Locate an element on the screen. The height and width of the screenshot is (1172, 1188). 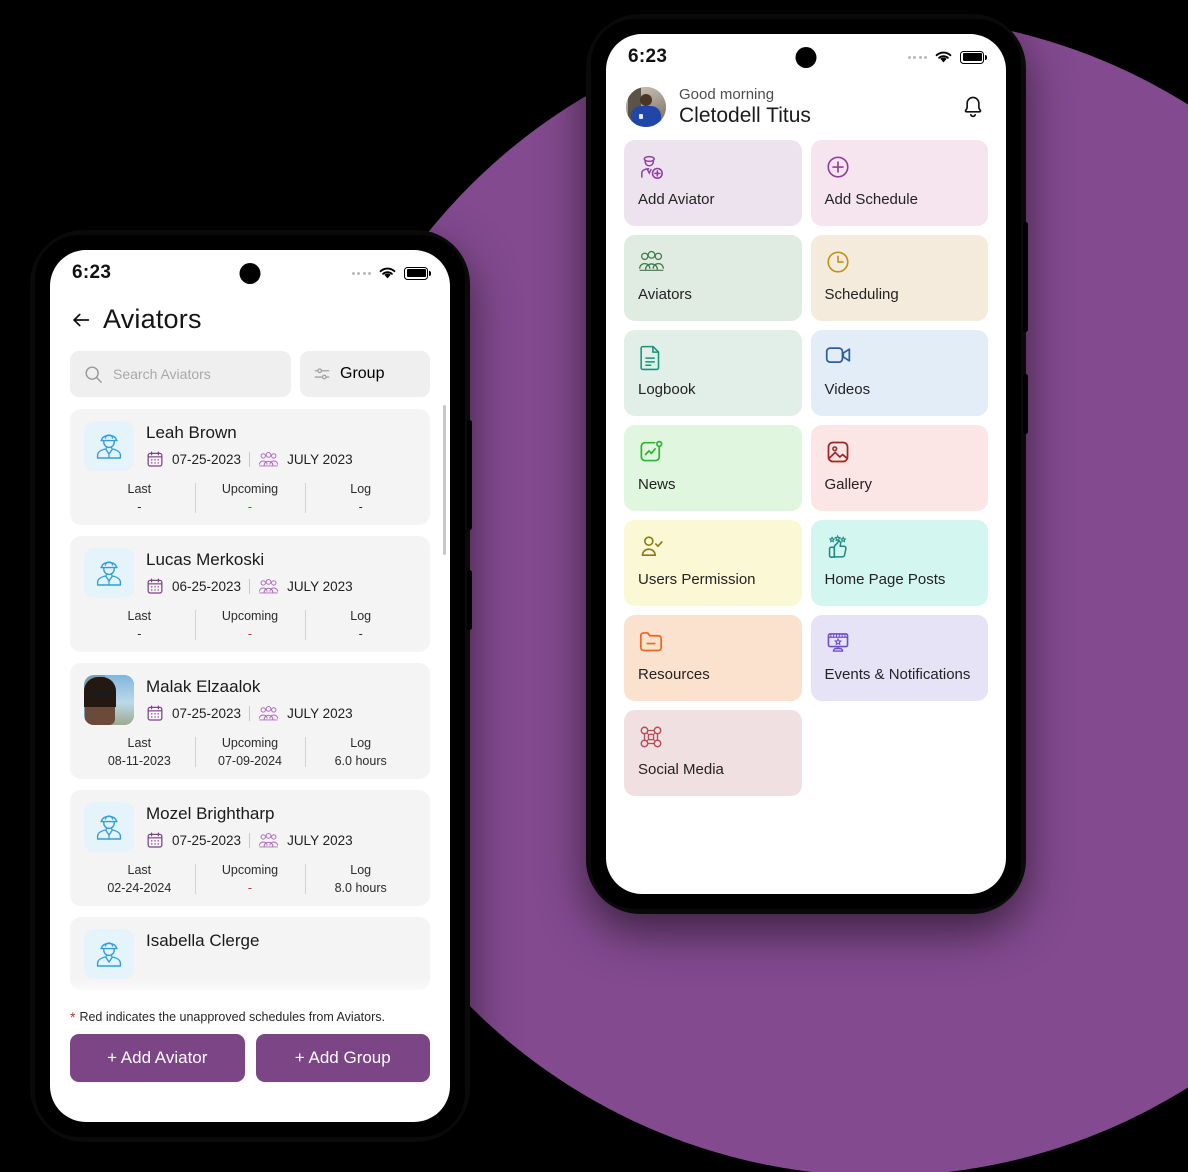
aviator-name: Mozel Brightharp is located at coordinates (210, 813).